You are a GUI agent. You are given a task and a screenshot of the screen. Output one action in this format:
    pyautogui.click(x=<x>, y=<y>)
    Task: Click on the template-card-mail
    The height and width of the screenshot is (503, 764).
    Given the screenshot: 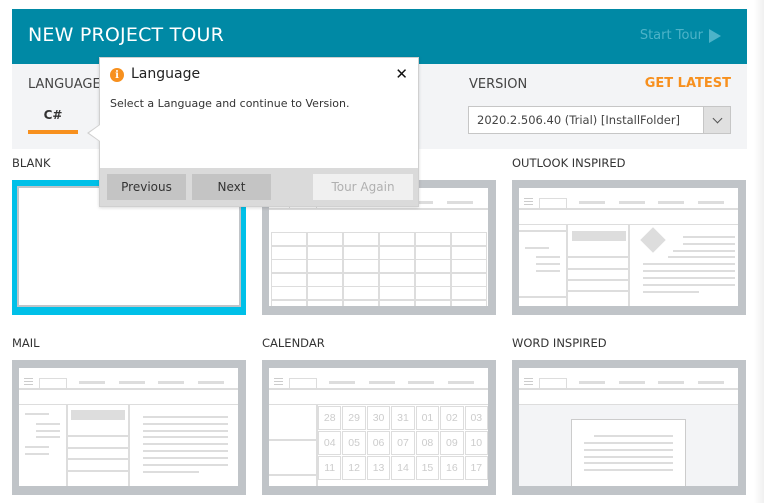 What is the action you would take?
    pyautogui.click(x=129, y=427)
    